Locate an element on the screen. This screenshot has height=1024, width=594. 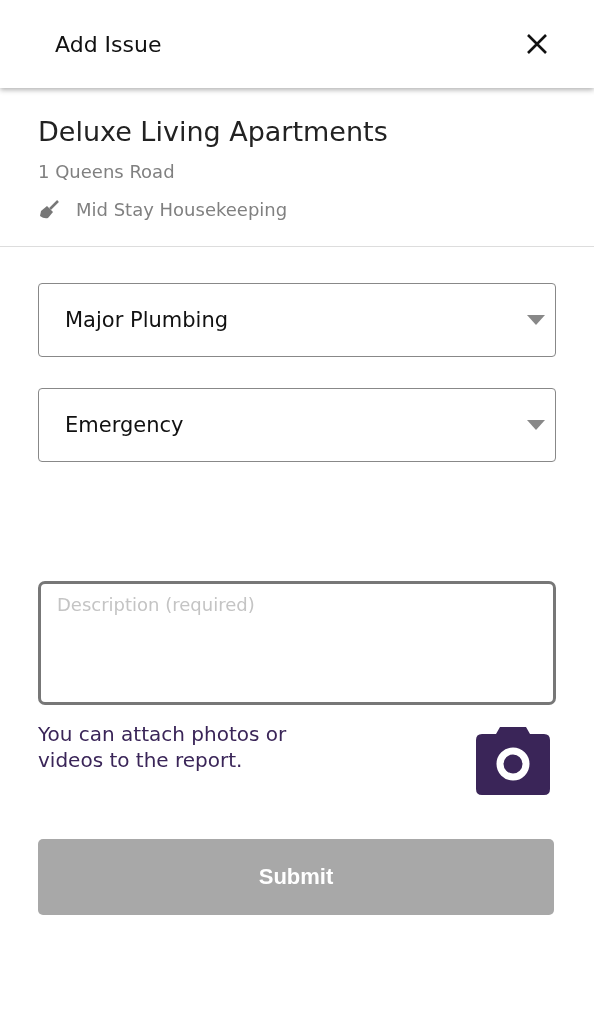
screen-title: Add Issue is located at coordinates (108, 44).